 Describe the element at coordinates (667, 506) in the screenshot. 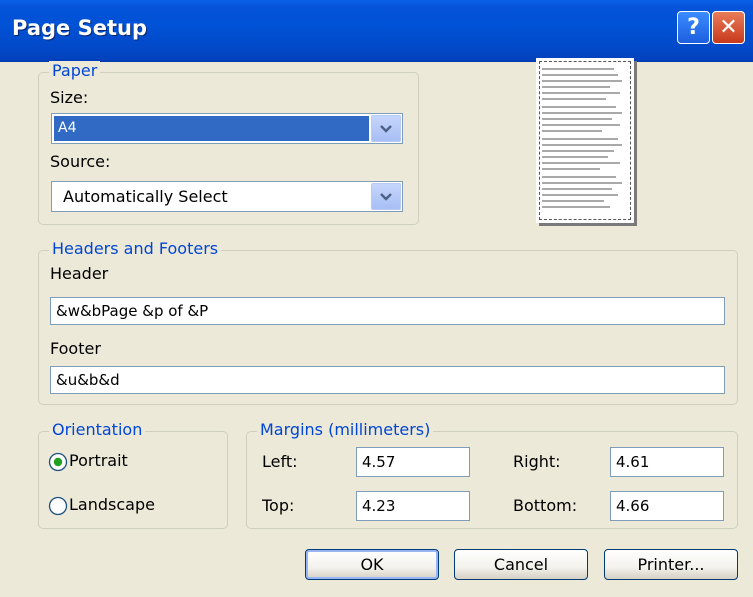

I see `margin-bottom-field` at that location.